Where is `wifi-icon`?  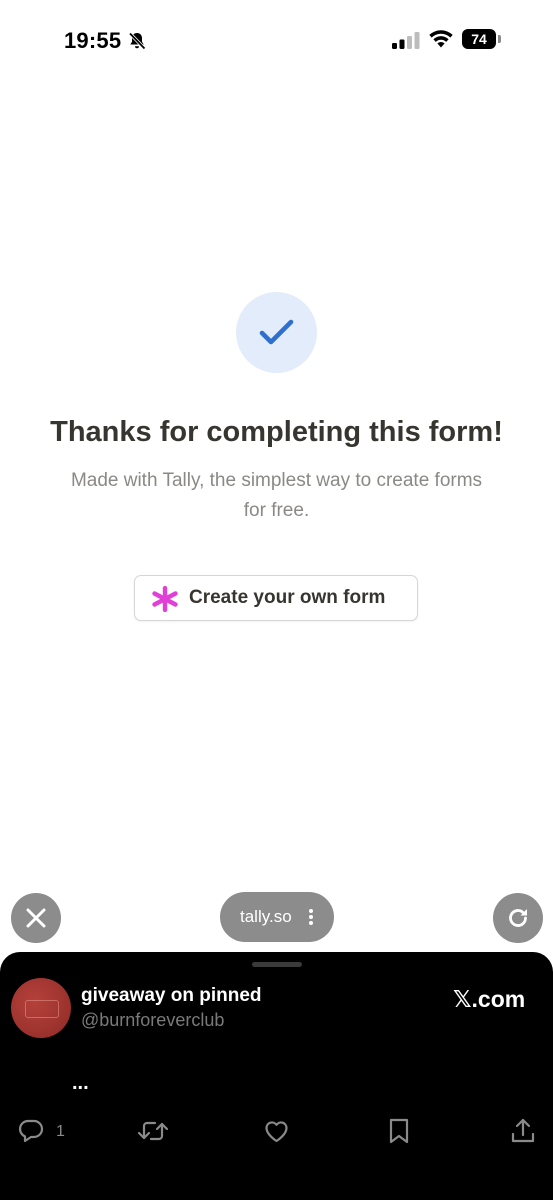 wifi-icon is located at coordinates (441, 39).